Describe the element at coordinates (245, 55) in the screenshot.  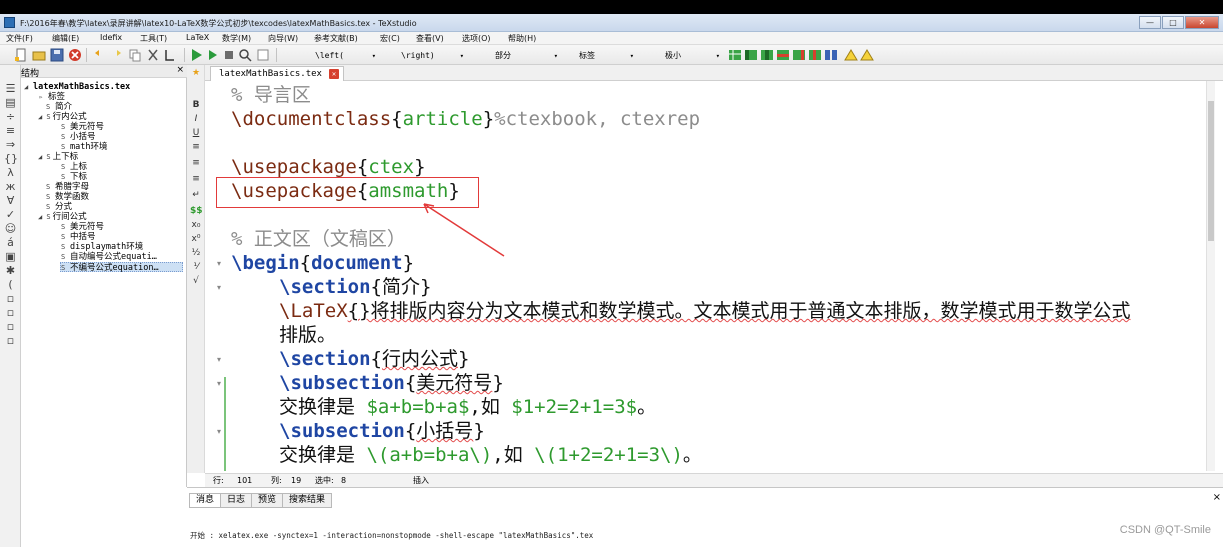
I see `view-pdf-icon` at that location.